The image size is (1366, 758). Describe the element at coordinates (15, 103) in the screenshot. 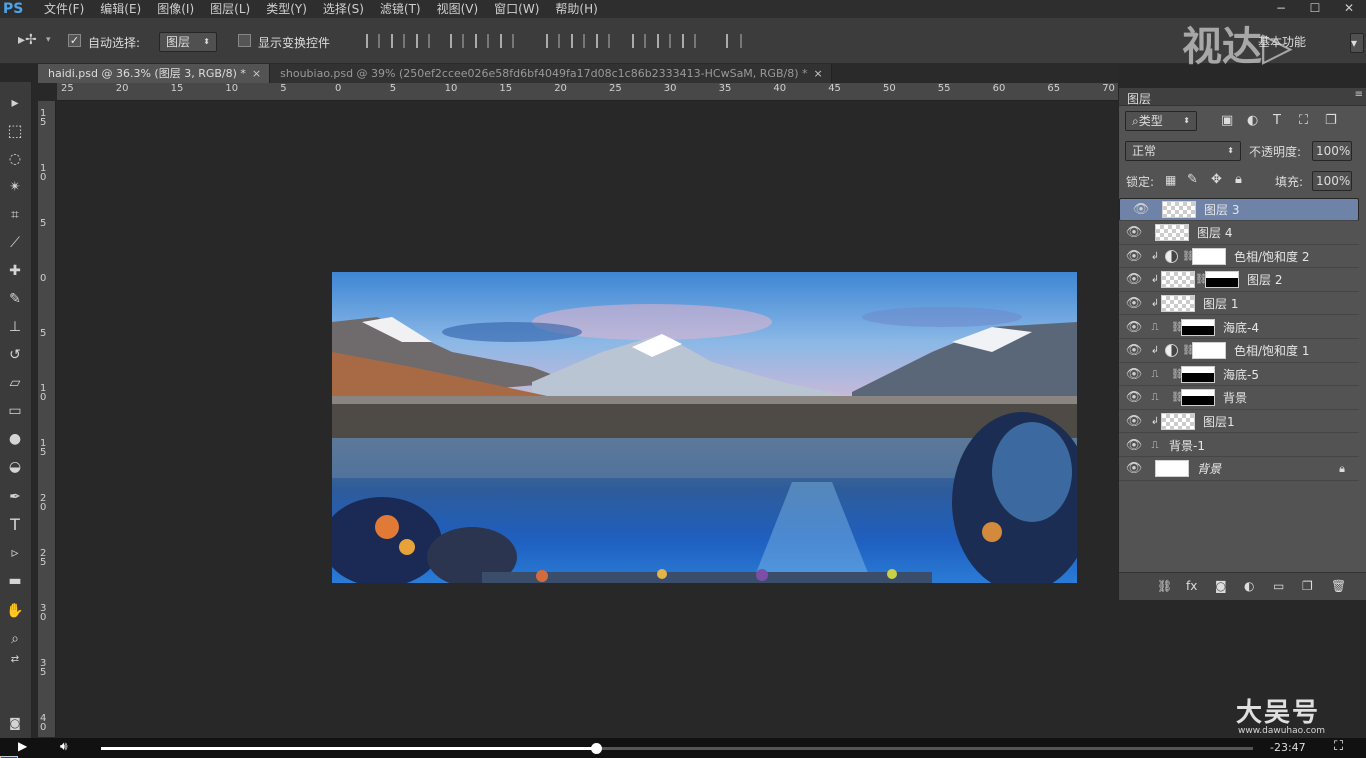

I see `move-tool-icon: ▸` at that location.